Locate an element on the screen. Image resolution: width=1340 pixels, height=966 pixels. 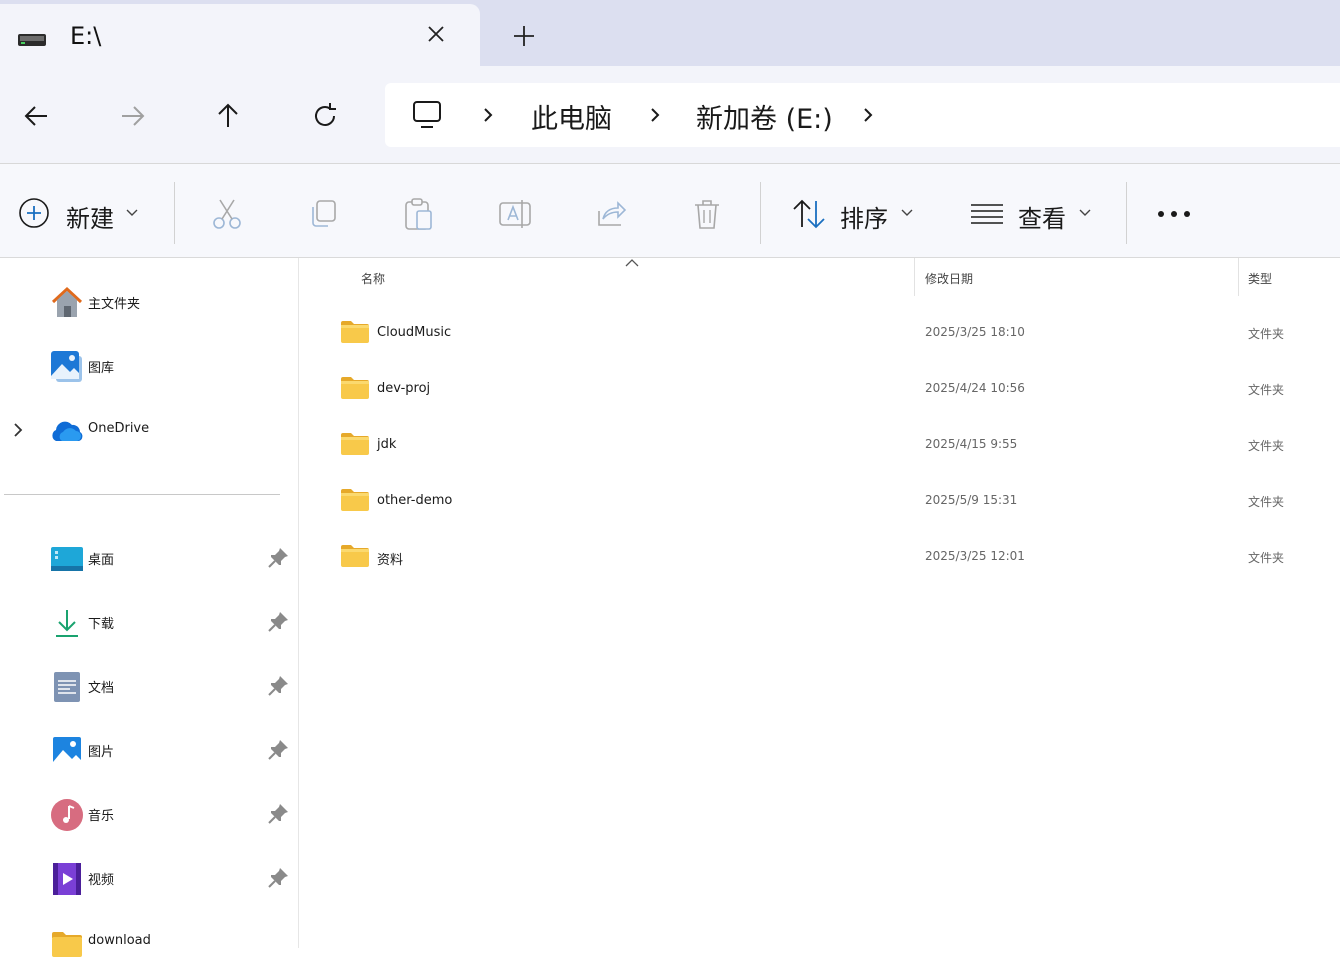
sidebar-divider is located at coordinates (142, 494).